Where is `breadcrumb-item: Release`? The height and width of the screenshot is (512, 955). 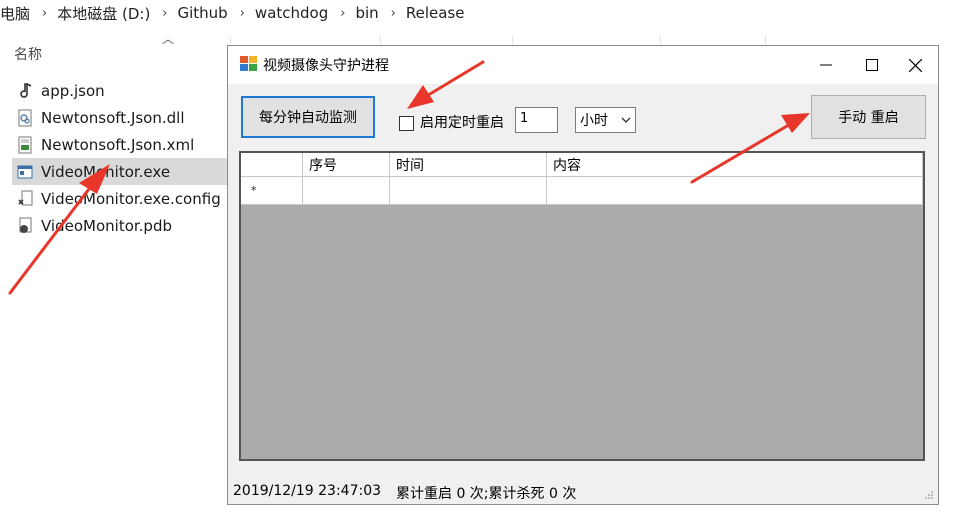 breadcrumb-item: Release is located at coordinates (435, 13).